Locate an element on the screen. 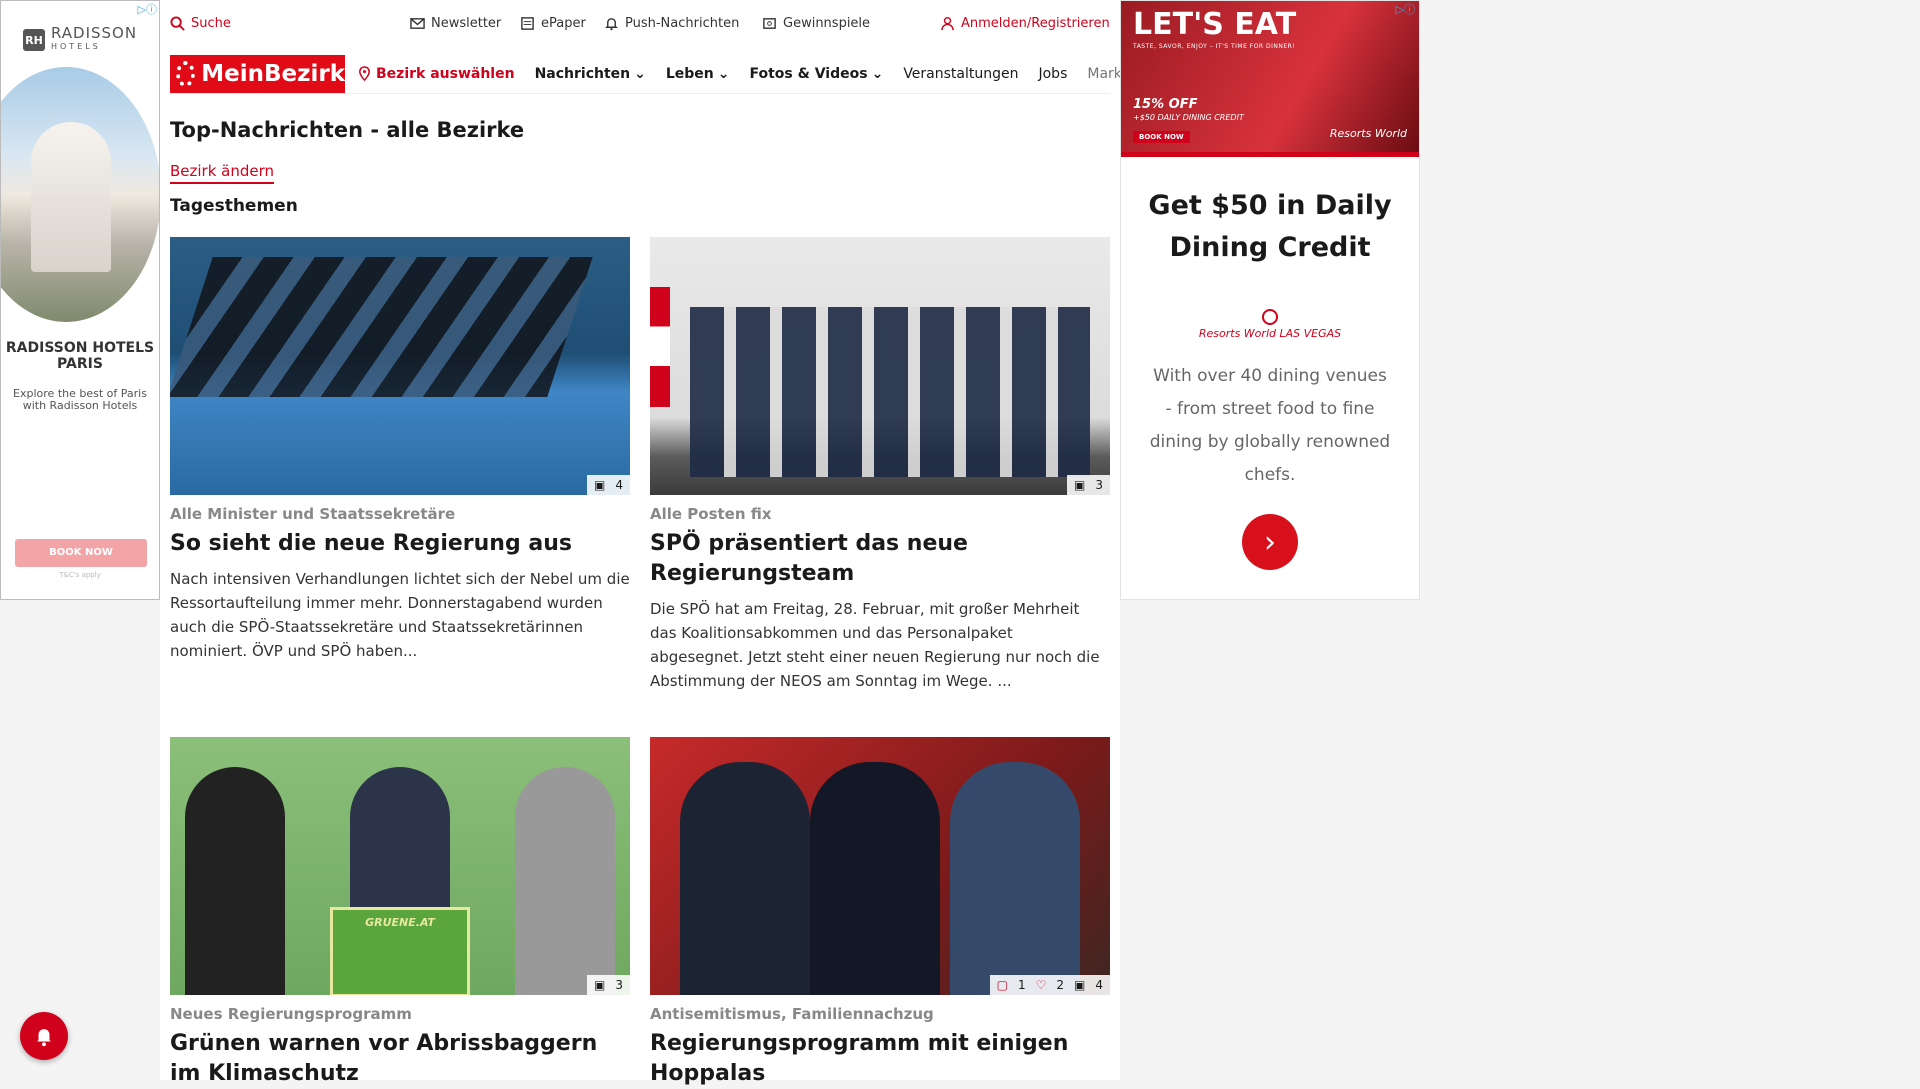  bezirk-label: Bezirk auswählen is located at coordinates (445, 73).